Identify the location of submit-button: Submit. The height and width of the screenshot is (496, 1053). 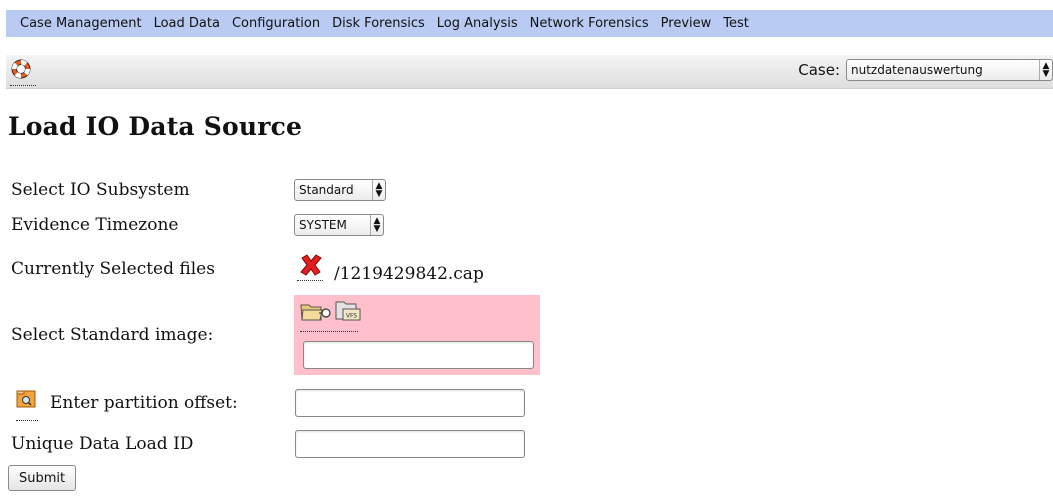
(42, 478).